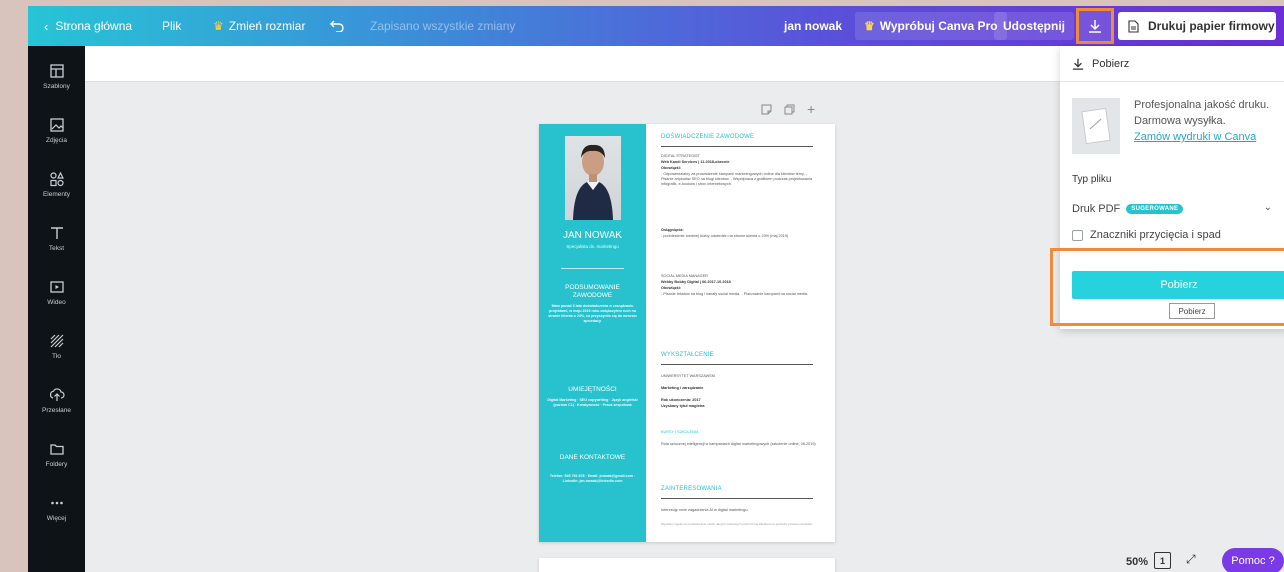  Describe the element at coordinates (1267, 207) in the screenshot. I see `chevron-down-icon: ⌄` at that location.